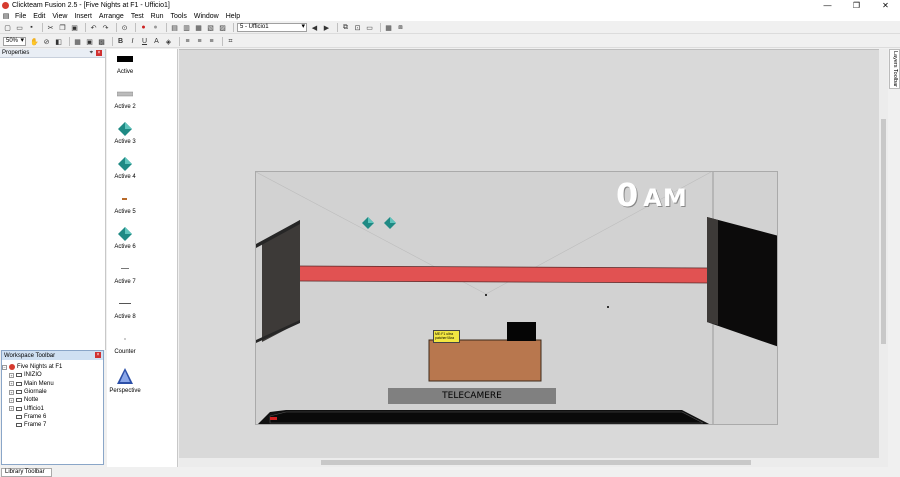 Image resolution: width=900 pixels, height=477 pixels. I want to click on new-icon: ▢, so click(7, 27).